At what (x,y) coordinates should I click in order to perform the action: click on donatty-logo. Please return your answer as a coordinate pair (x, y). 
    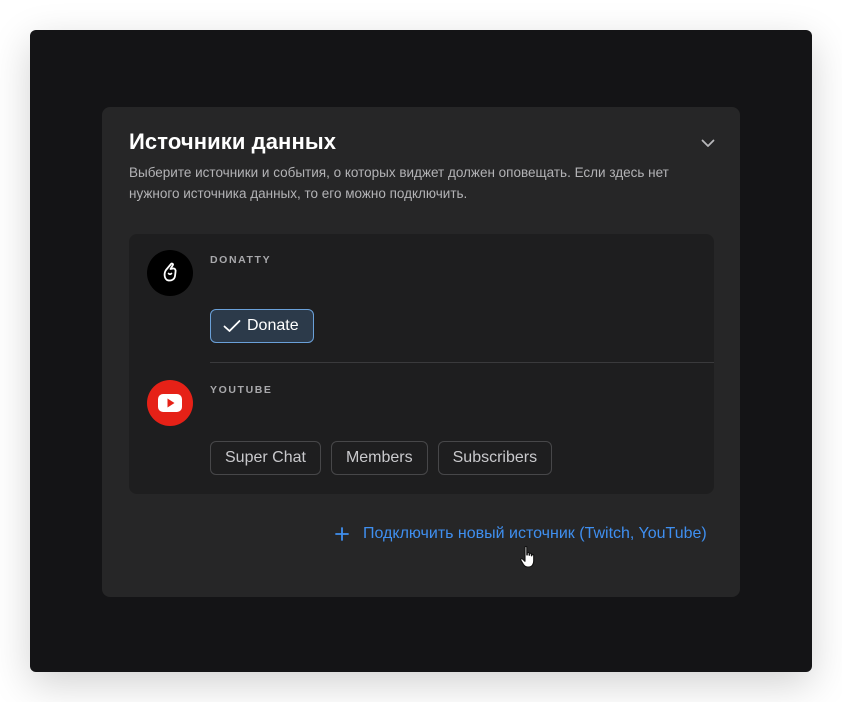
    Looking at the image, I should click on (170, 273).